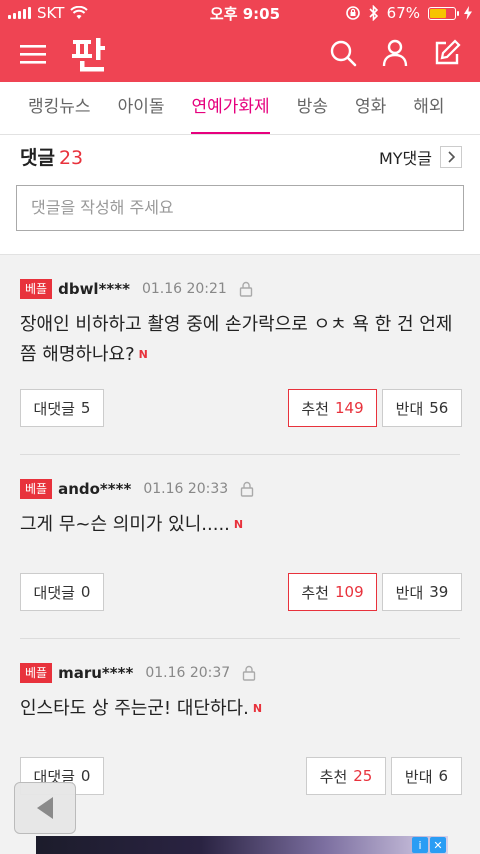 The width and height of the screenshot is (480, 854). Describe the element at coordinates (370, 108) in the screenshot. I see `tab-movie: 영화` at that location.